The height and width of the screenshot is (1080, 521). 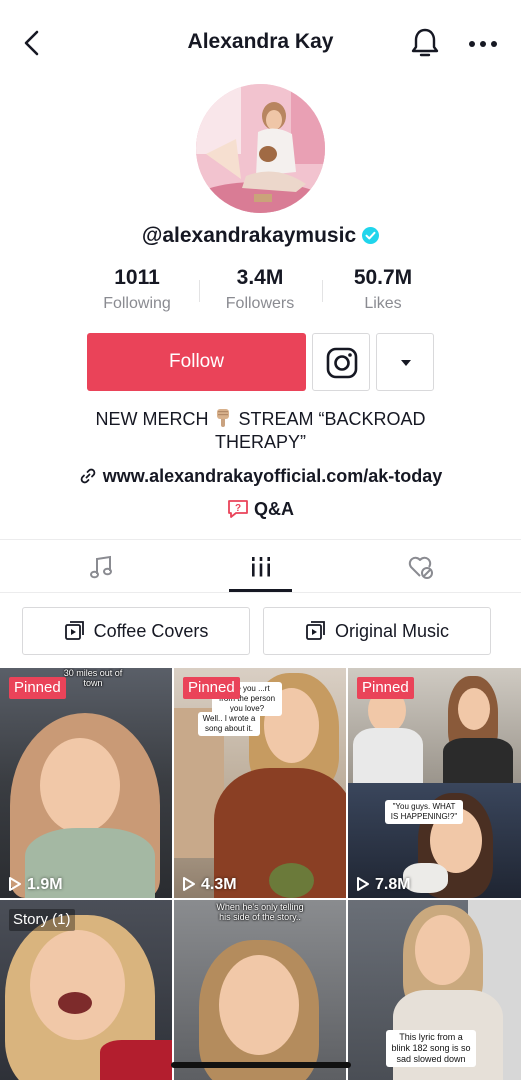 What do you see at coordinates (136, 1060) in the screenshot?
I see `thumbnail-shirt` at bounding box center [136, 1060].